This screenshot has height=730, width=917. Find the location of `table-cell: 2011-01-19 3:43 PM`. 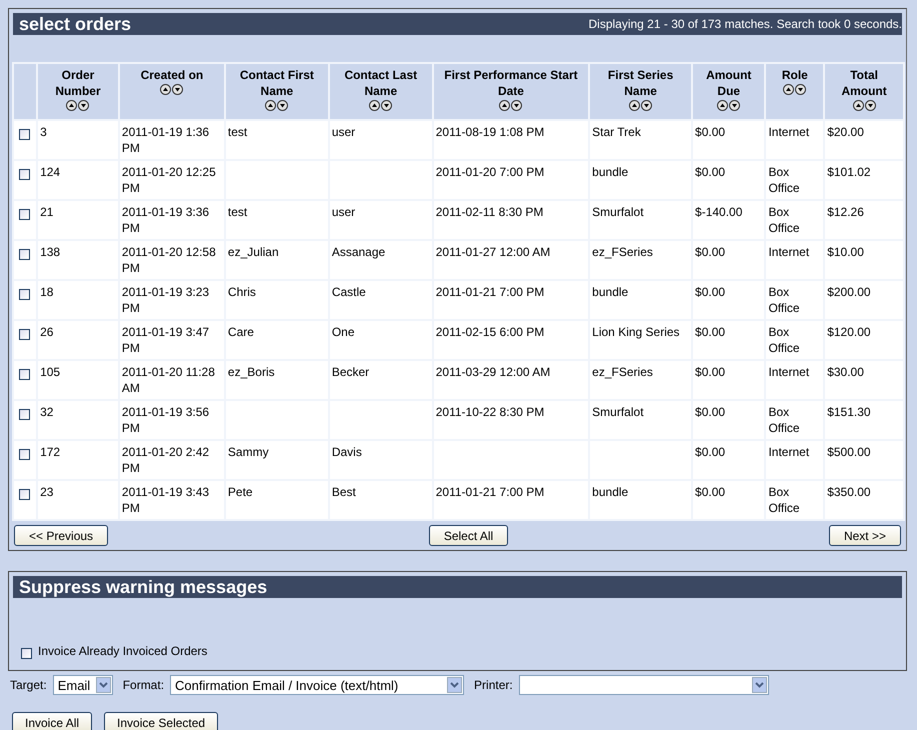

table-cell: 2011-01-19 3:43 PM is located at coordinates (172, 500).